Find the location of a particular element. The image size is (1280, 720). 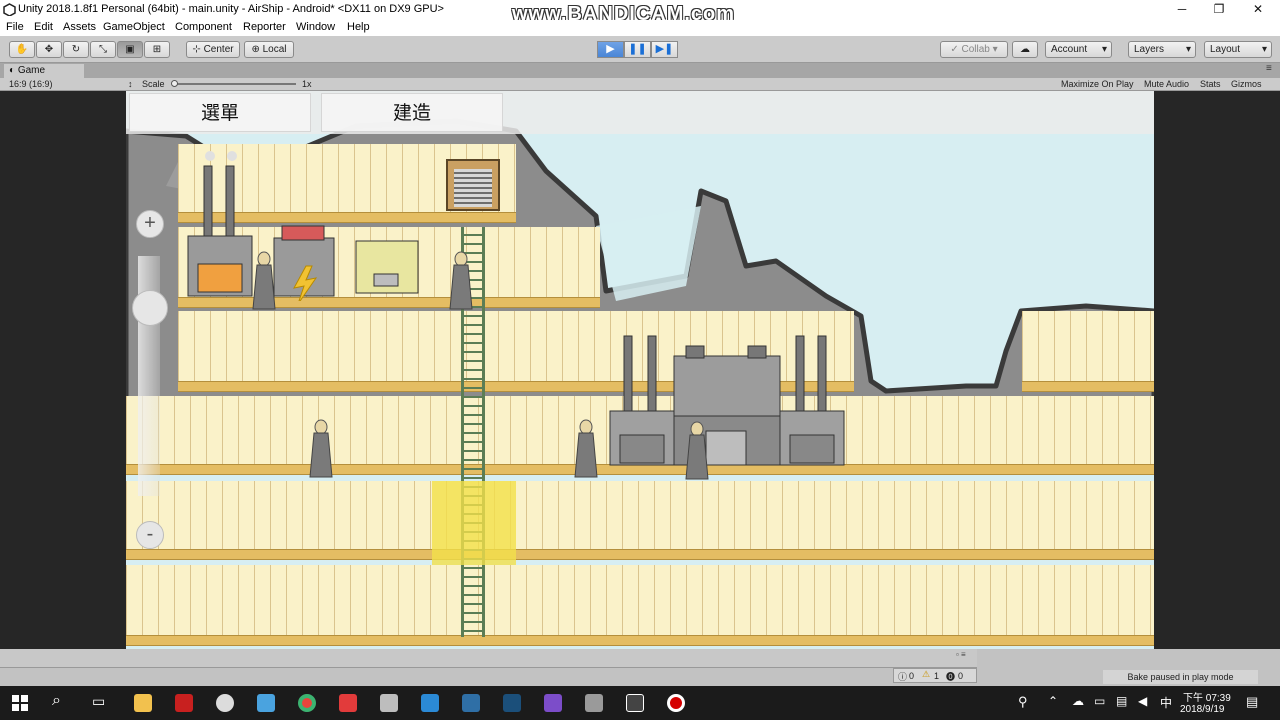

staircase-door is located at coordinates (473, 185).